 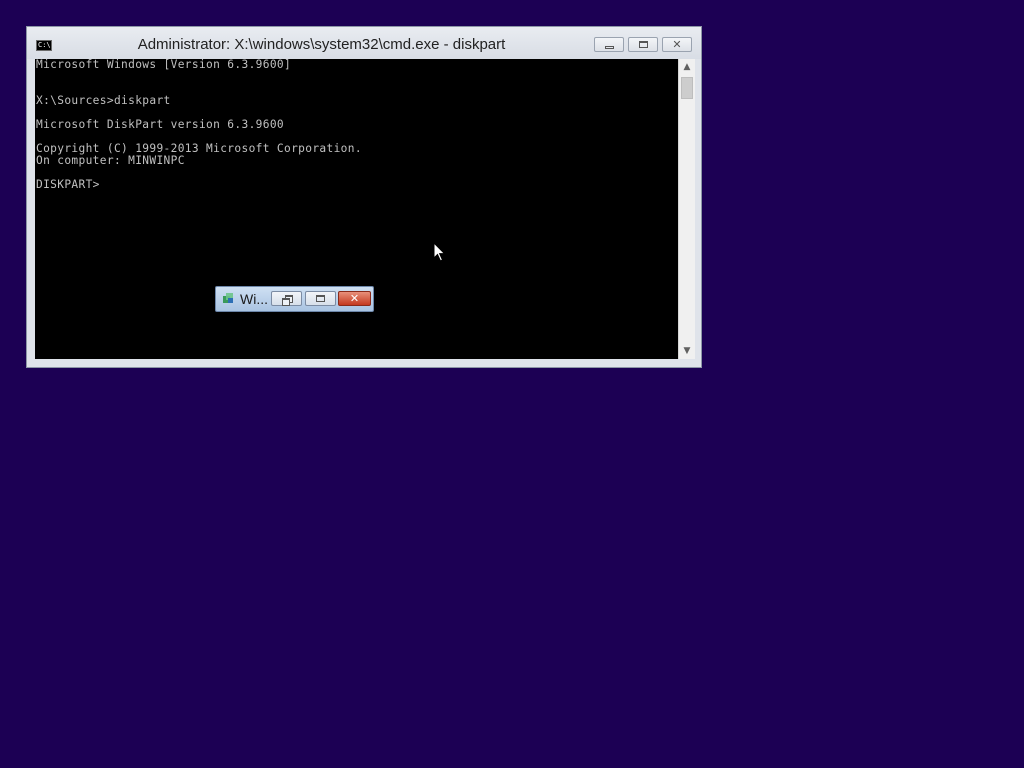 What do you see at coordinates (228, 298) in the screenshot?
I see `setup-icon` at bounding box center [228, 298].